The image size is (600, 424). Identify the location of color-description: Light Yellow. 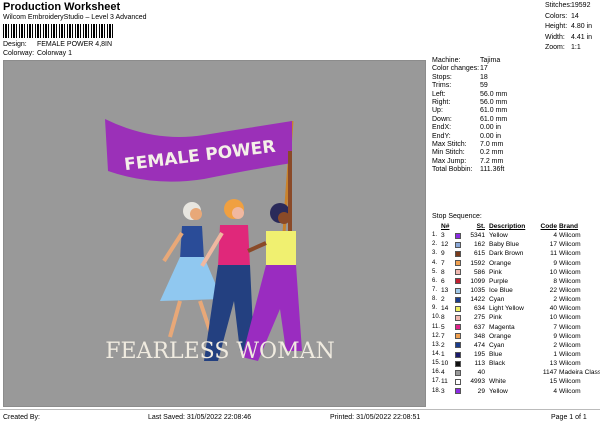
(506, 309).